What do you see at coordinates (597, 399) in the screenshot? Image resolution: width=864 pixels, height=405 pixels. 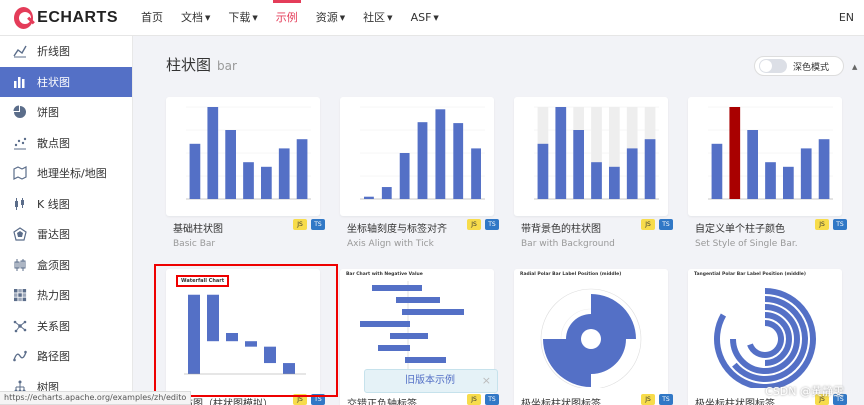 I see `card-info: 极坐标柱状图标签 JS TS` at bounding box center [597, 399].